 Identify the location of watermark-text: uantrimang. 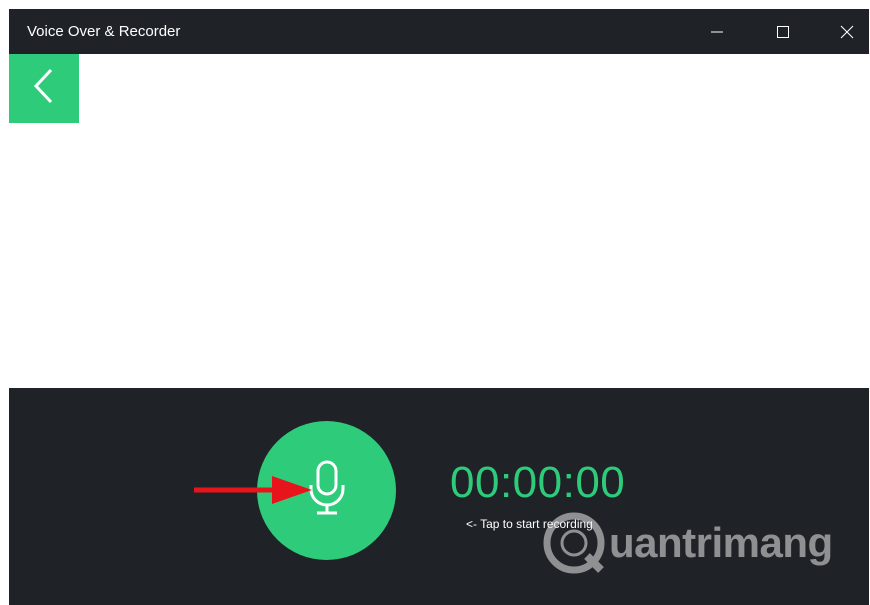
(721, 542).